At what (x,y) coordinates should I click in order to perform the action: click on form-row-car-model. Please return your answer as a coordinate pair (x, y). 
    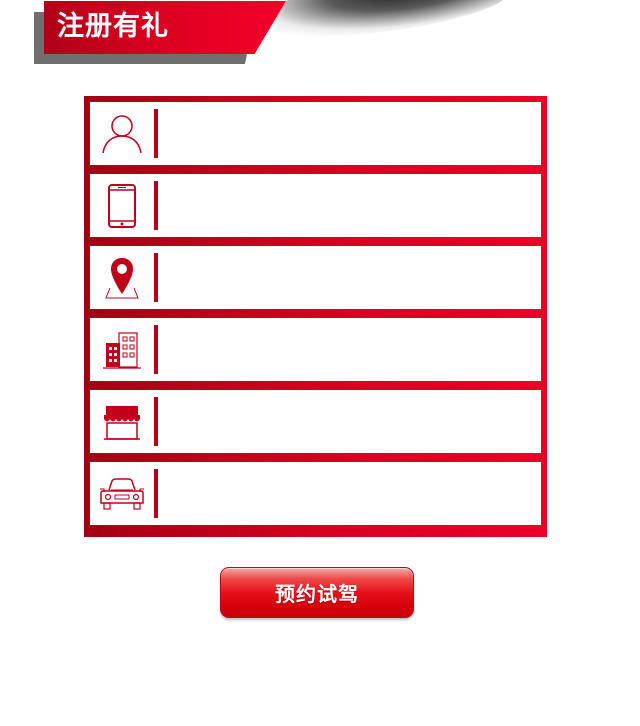
    Looking at the image, I should click on (315, 493).